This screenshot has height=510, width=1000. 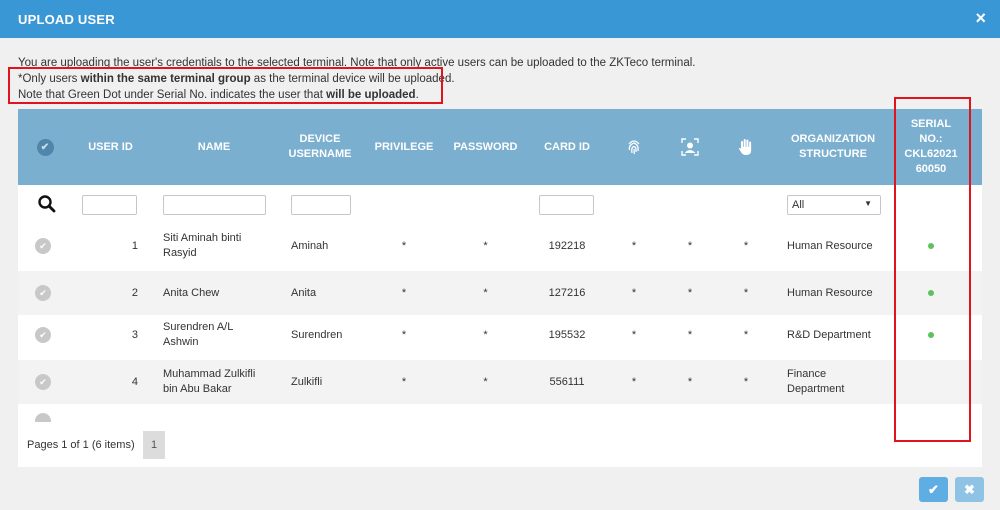 What do you see at coordinates (816, 381) in the screenshot?
I see `organization-cell: Finance Department` at bounding box center [816, 381].